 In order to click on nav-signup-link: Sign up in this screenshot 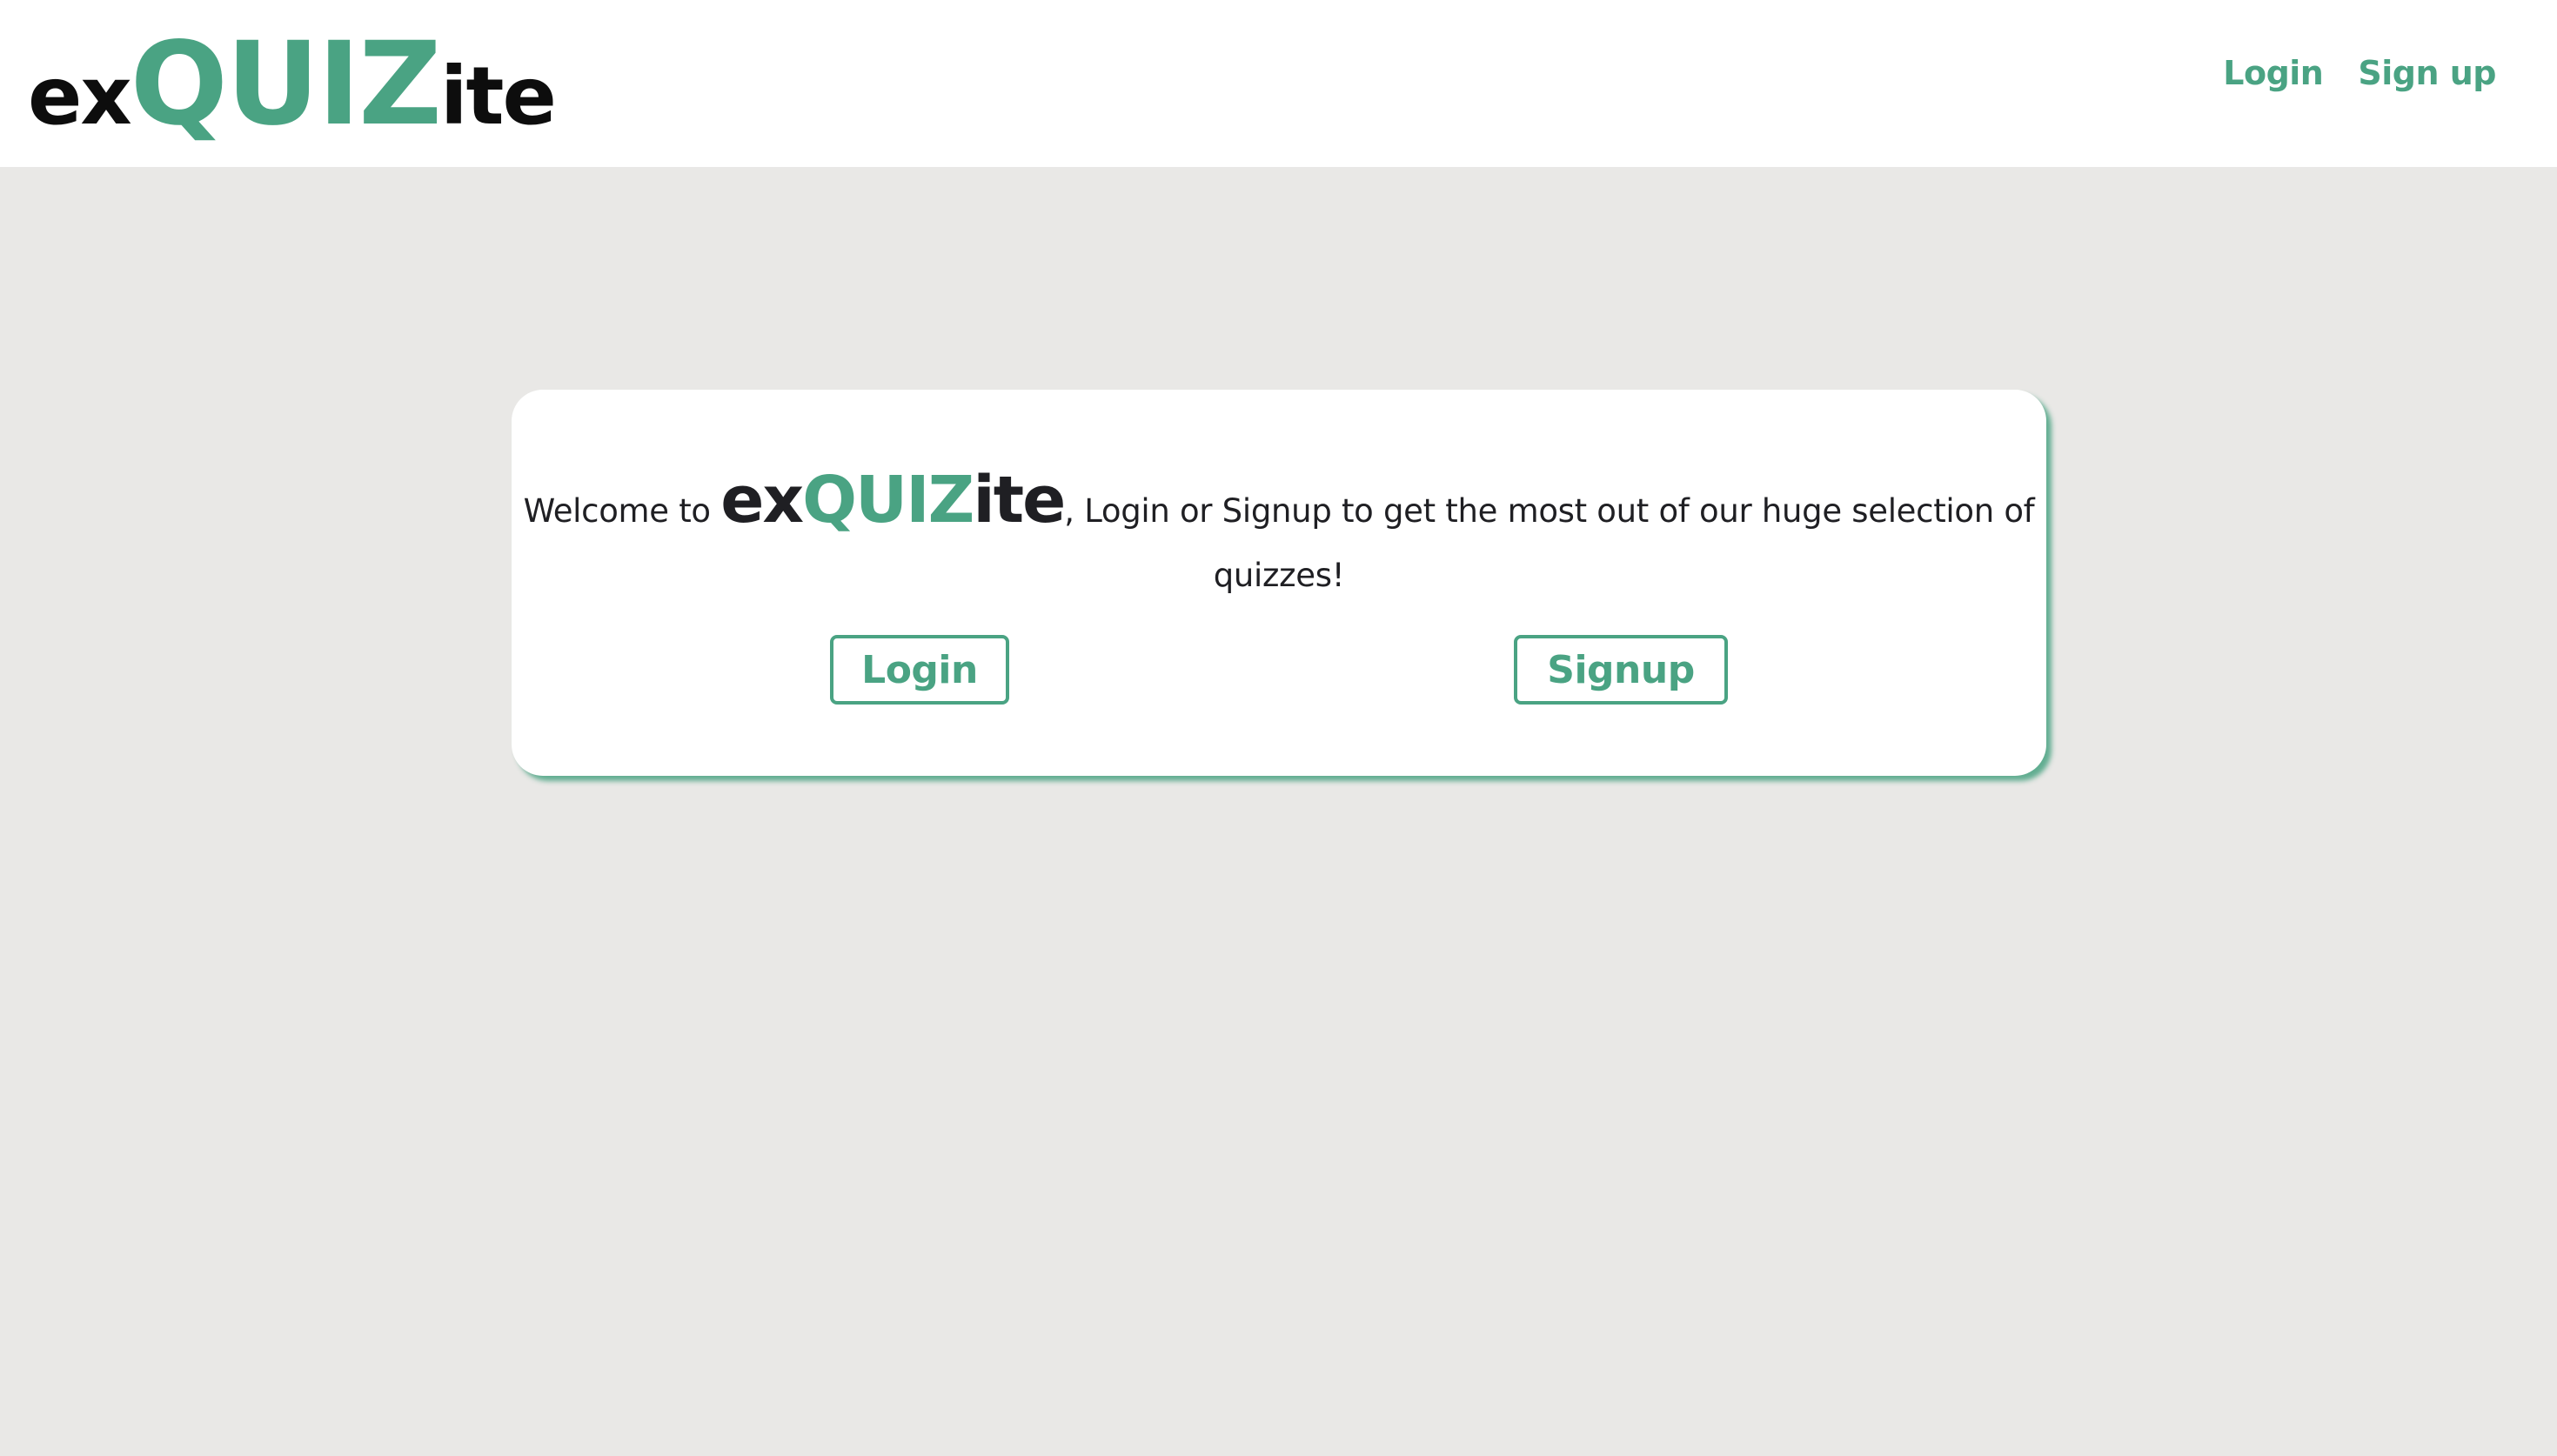, I will do `click(2427, 73)`.